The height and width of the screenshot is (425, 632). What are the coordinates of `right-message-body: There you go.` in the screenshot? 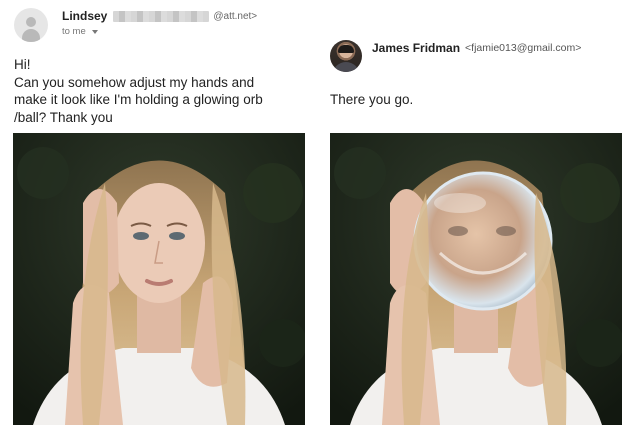 It's located at (372, 99).